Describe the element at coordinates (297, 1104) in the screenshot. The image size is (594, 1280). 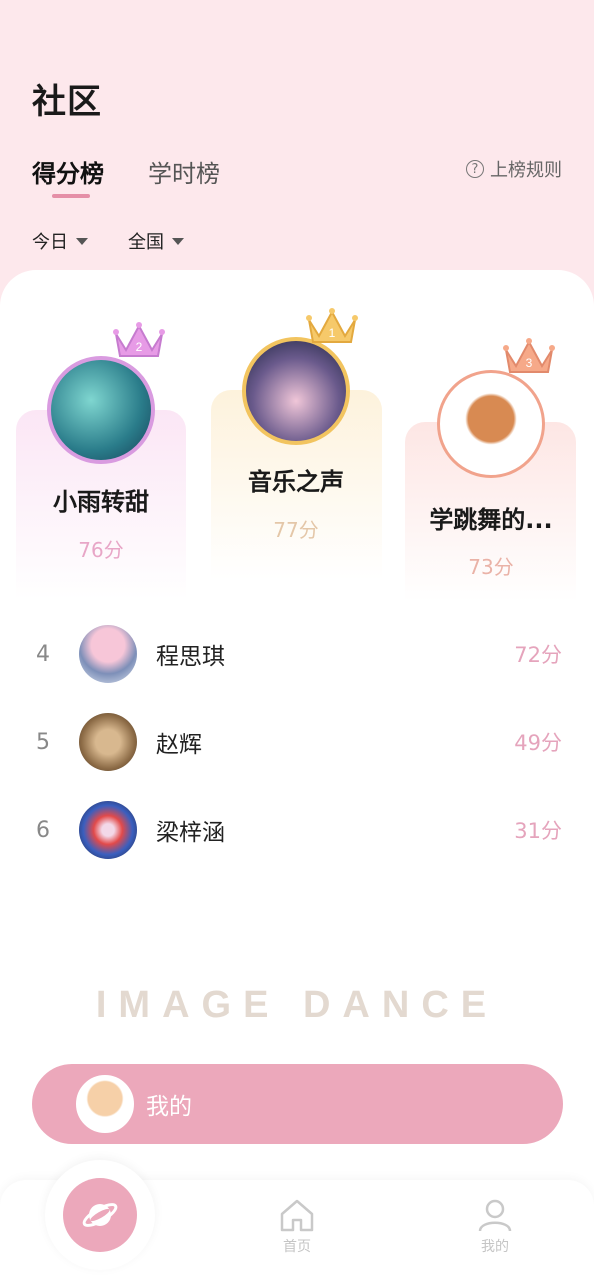
I see `my-ranking-bar: 我的` at that location.